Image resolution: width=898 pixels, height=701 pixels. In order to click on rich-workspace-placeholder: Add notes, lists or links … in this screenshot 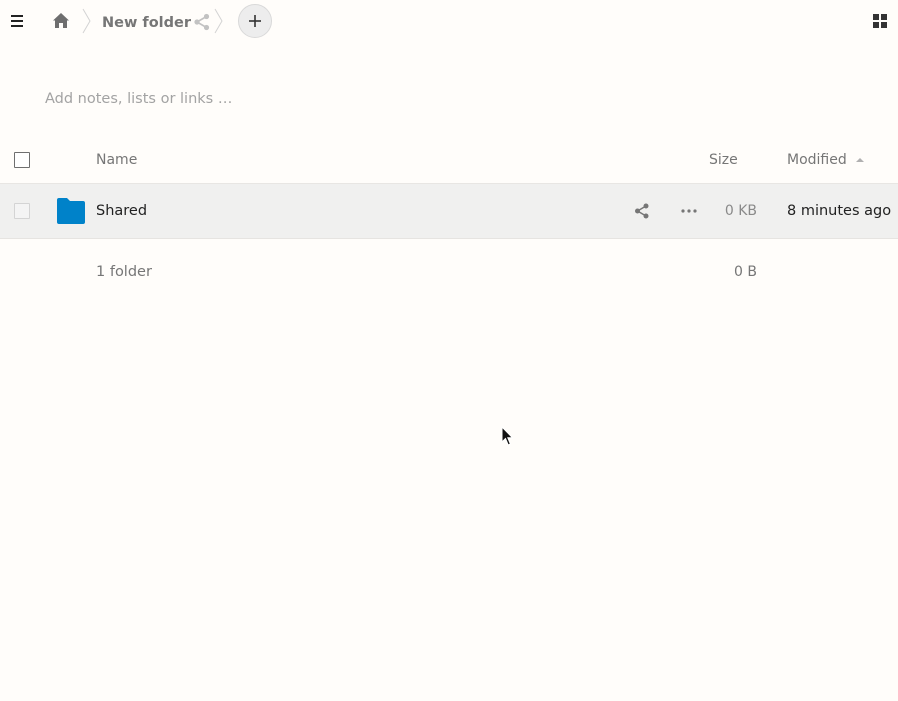, I will do `click(138, 99)`.